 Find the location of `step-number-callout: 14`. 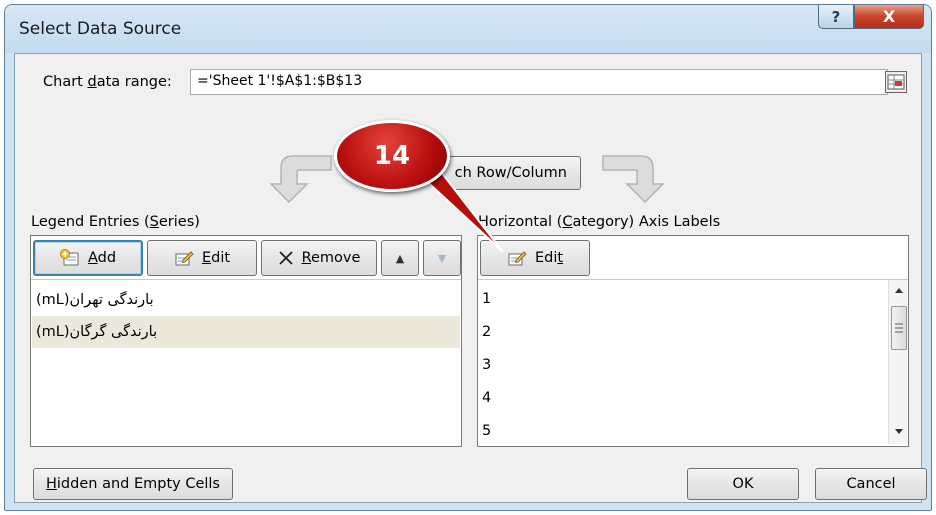

step-number-callout: 14 is located at coordinates (392, 156).